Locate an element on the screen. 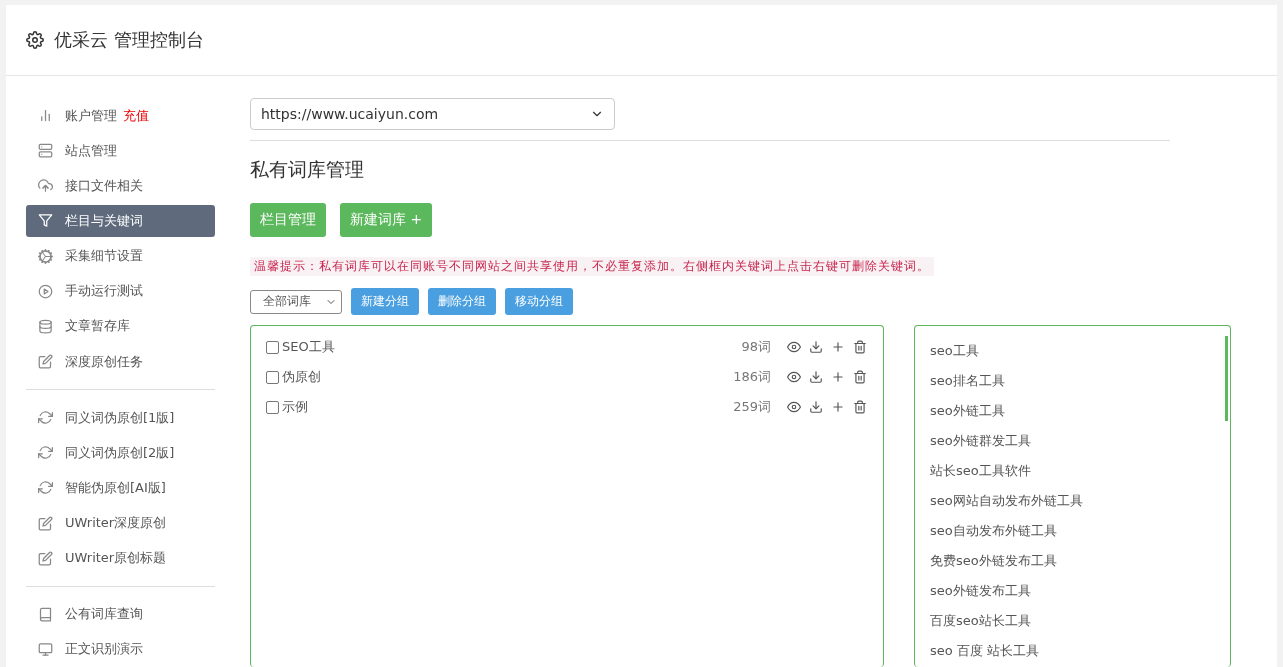  sidebar-item: 正文识别演示 is located at coordinates (120, 649).